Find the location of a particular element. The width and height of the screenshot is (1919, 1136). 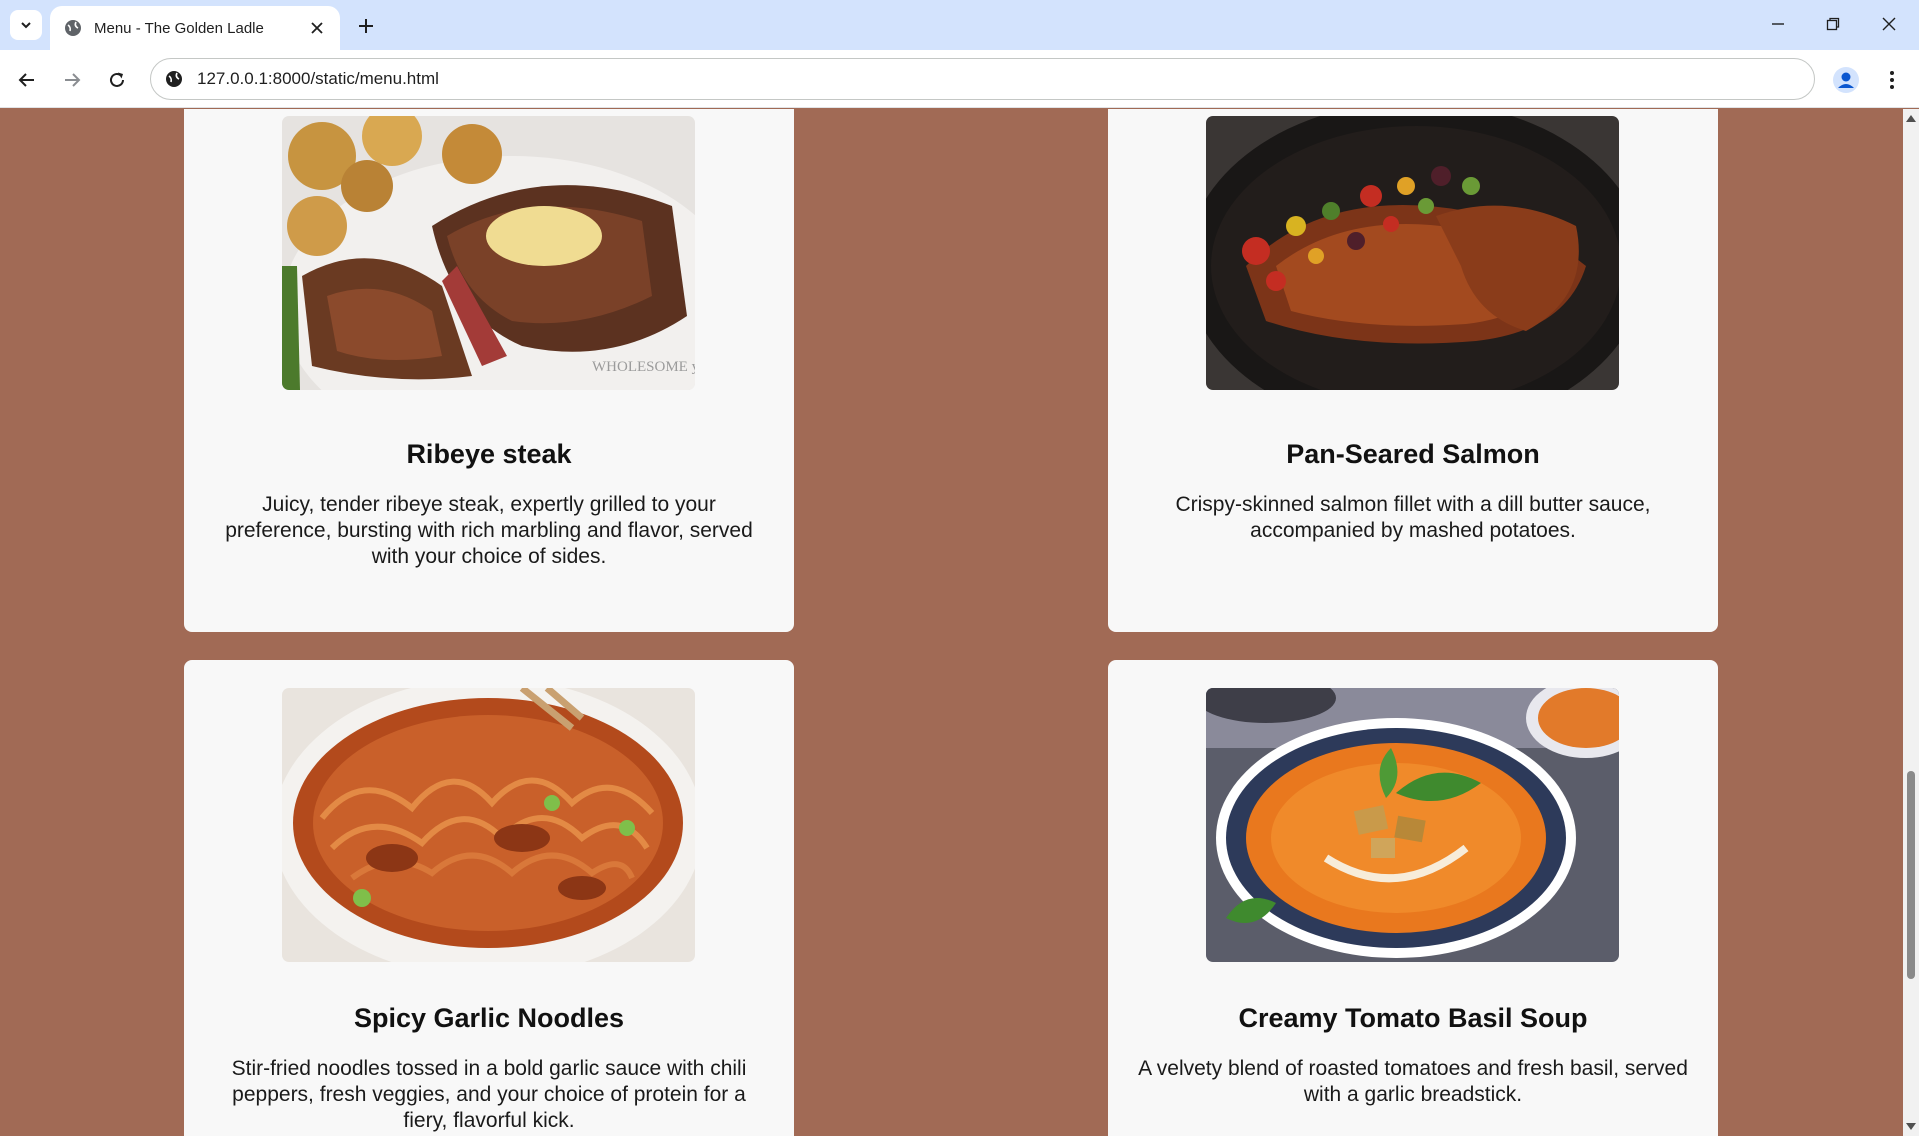

new-tab-button is located at coordinates (366, 26).